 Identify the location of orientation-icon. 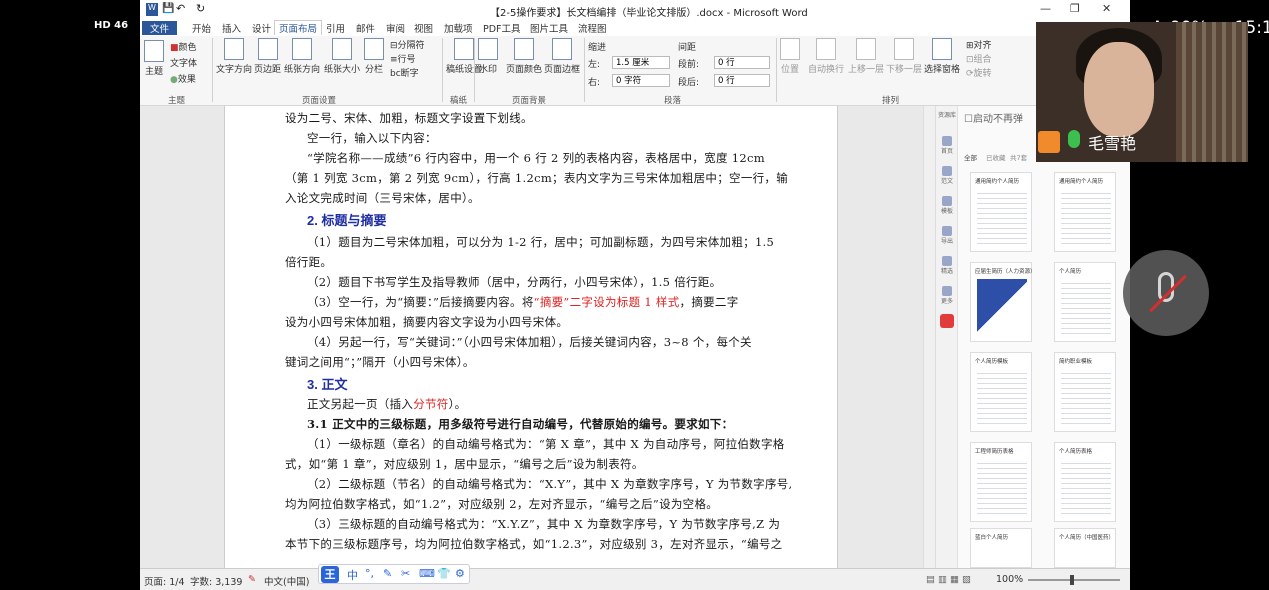
(302, 49).